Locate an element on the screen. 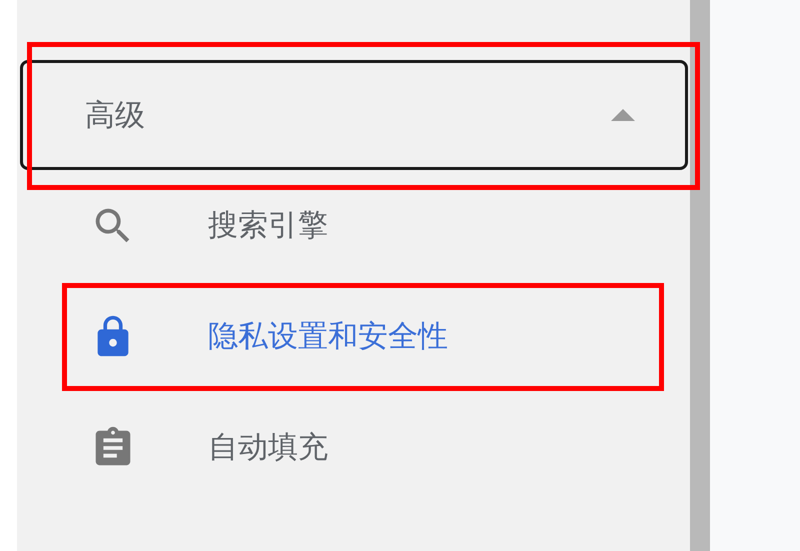 Image resolution: width=800 pixels, height=551 pixels. sidebar-item: 自动填充 is located at coordinates (174, 447).